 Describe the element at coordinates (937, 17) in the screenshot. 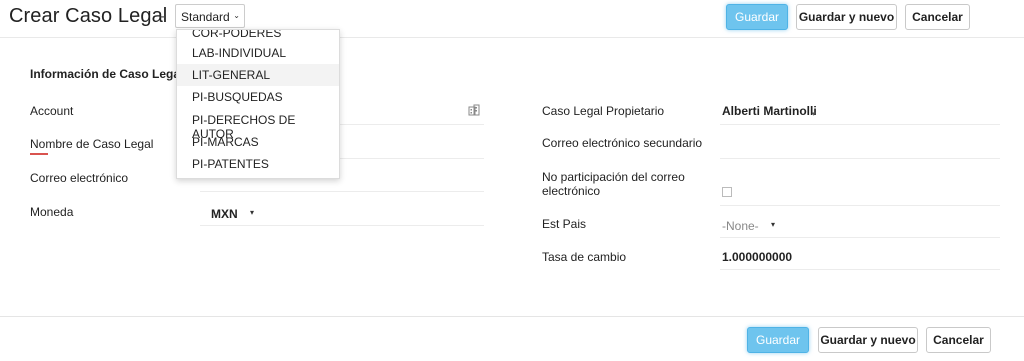

I see `cancel-button: Cancelar` at that location.